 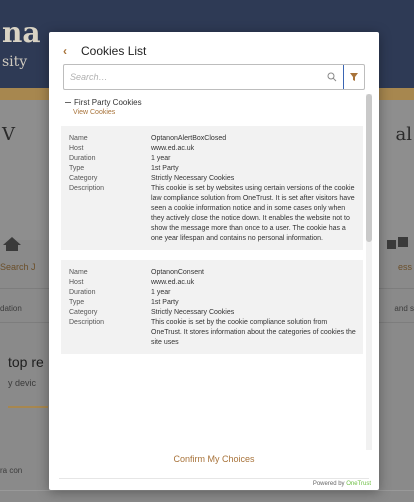 What do you see at coordinates (22, 383) in the screenshot?
I see `section-subtext: y devic` at bounding box center [22, 383].